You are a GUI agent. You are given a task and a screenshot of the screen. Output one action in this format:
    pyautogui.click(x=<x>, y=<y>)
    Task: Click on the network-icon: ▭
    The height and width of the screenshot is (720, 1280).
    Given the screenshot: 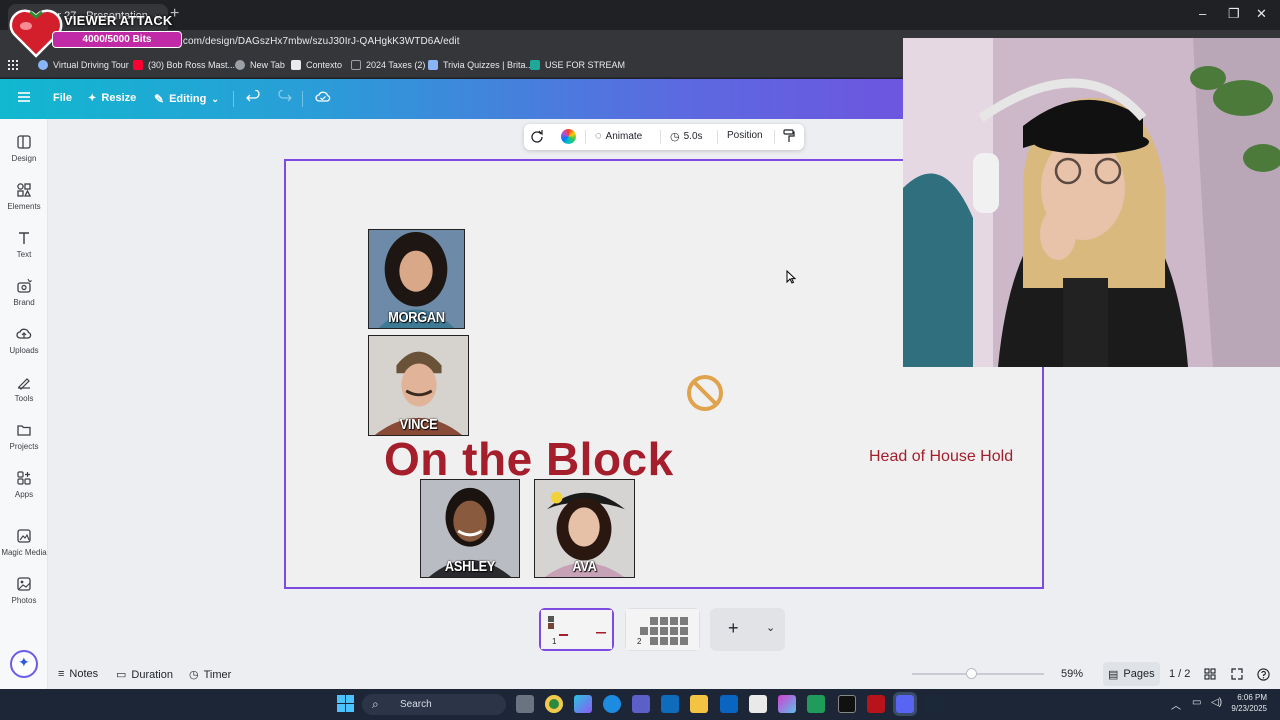 What is the action you would take?
    pyautogui.click(x=1196, y=702)
    